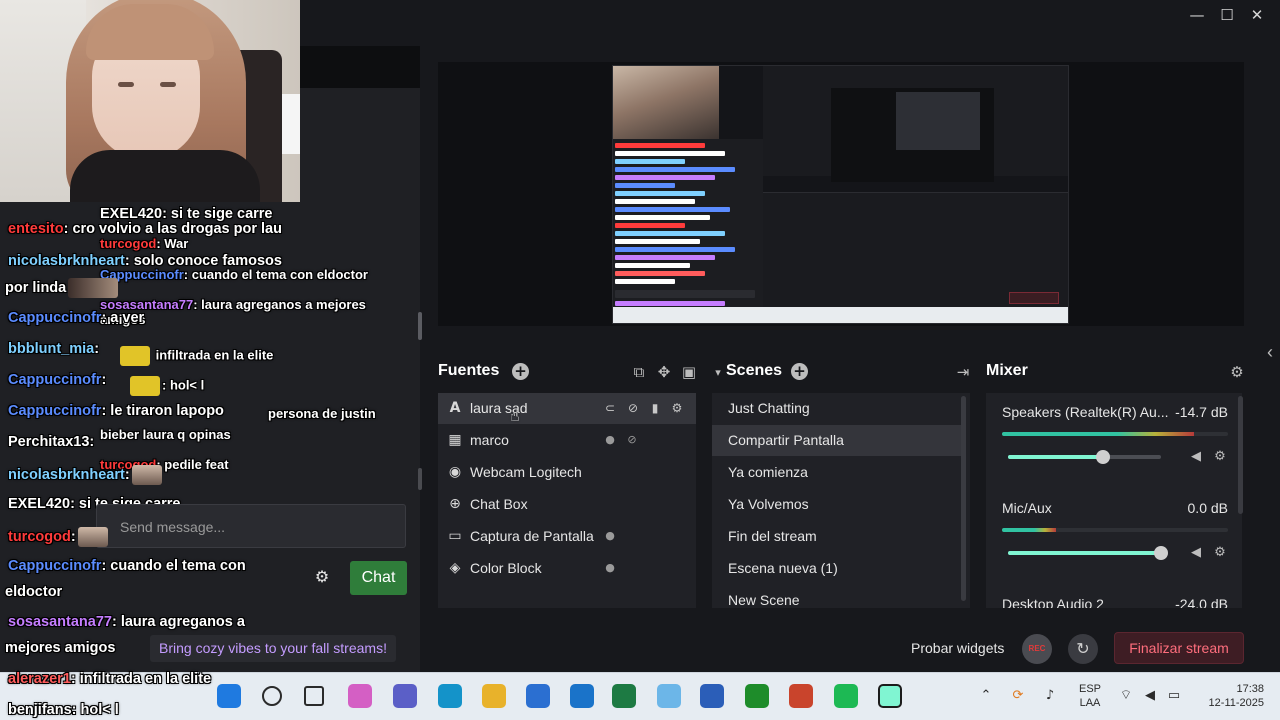  What do you see at coordinates (799, 371) in the screenshot?
I see `add-scene-icon: +` at bounding box center [799, 371].